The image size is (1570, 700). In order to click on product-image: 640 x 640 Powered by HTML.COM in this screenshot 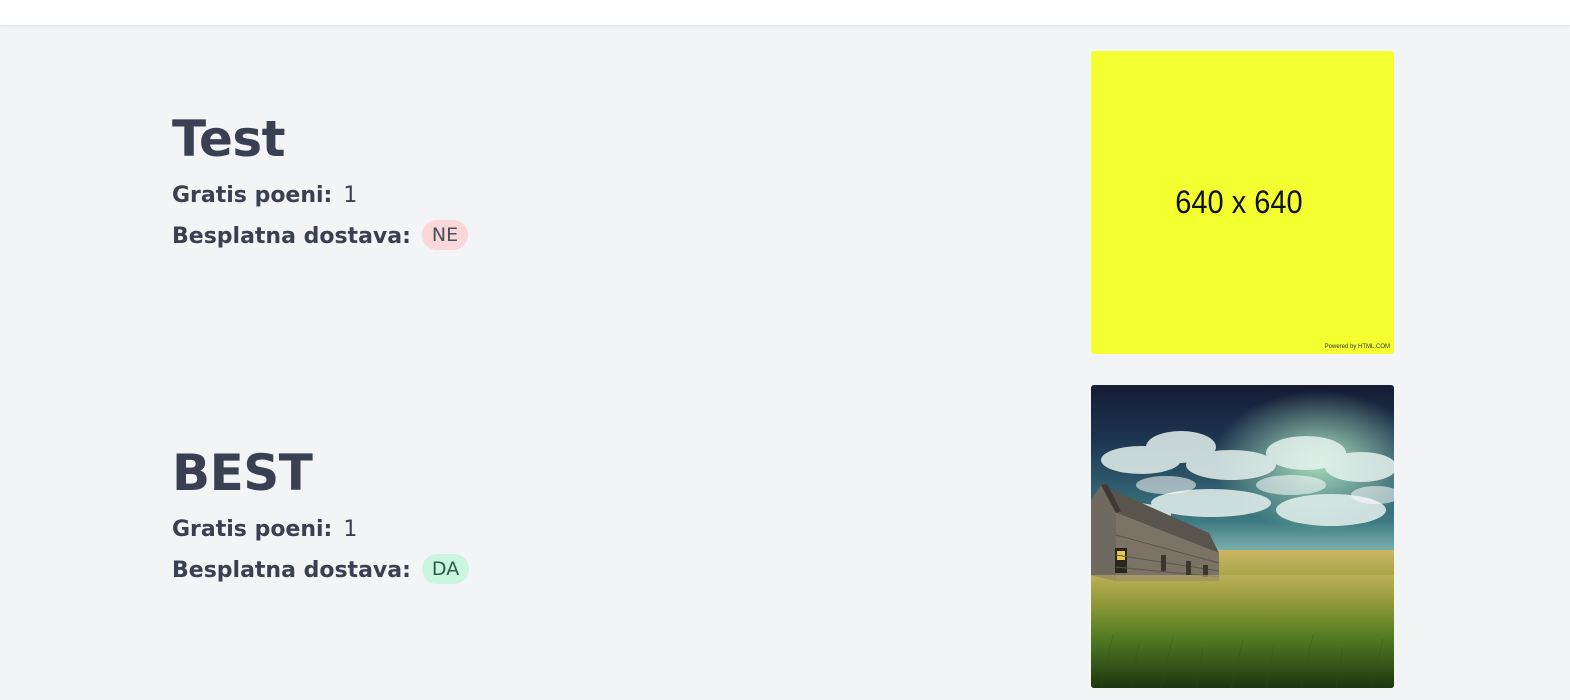, I will do `click(1242, 202)`.